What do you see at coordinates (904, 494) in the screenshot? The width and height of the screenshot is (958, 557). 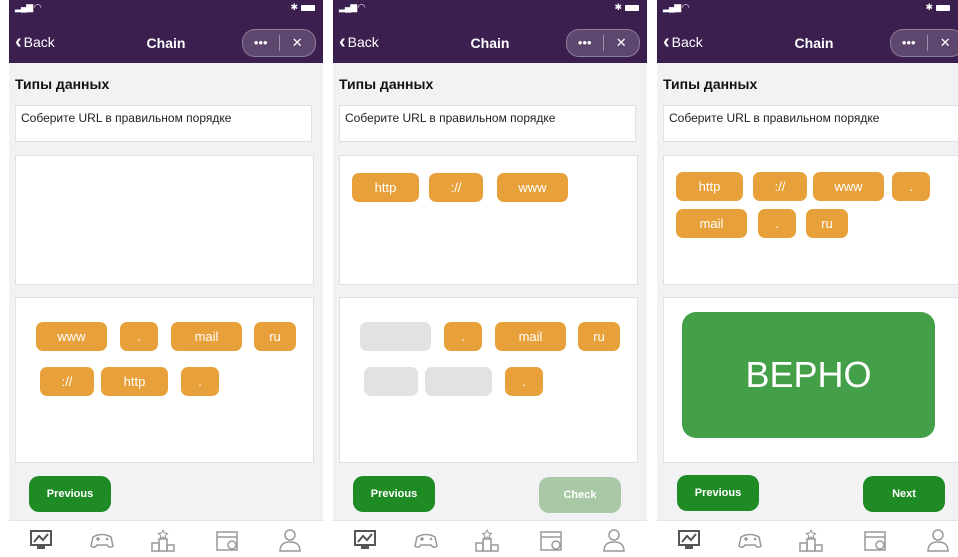 I see `next-button: Next` at bounding box center [904, 494].